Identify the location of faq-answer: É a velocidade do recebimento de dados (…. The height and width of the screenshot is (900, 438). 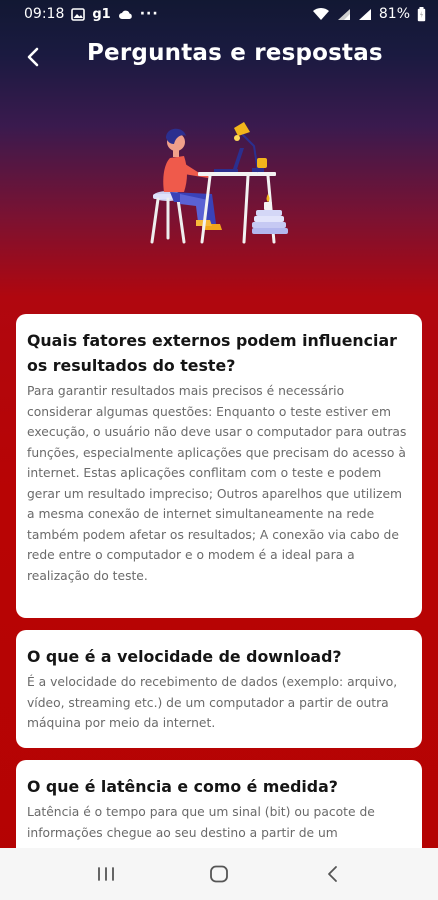
(212, 702).